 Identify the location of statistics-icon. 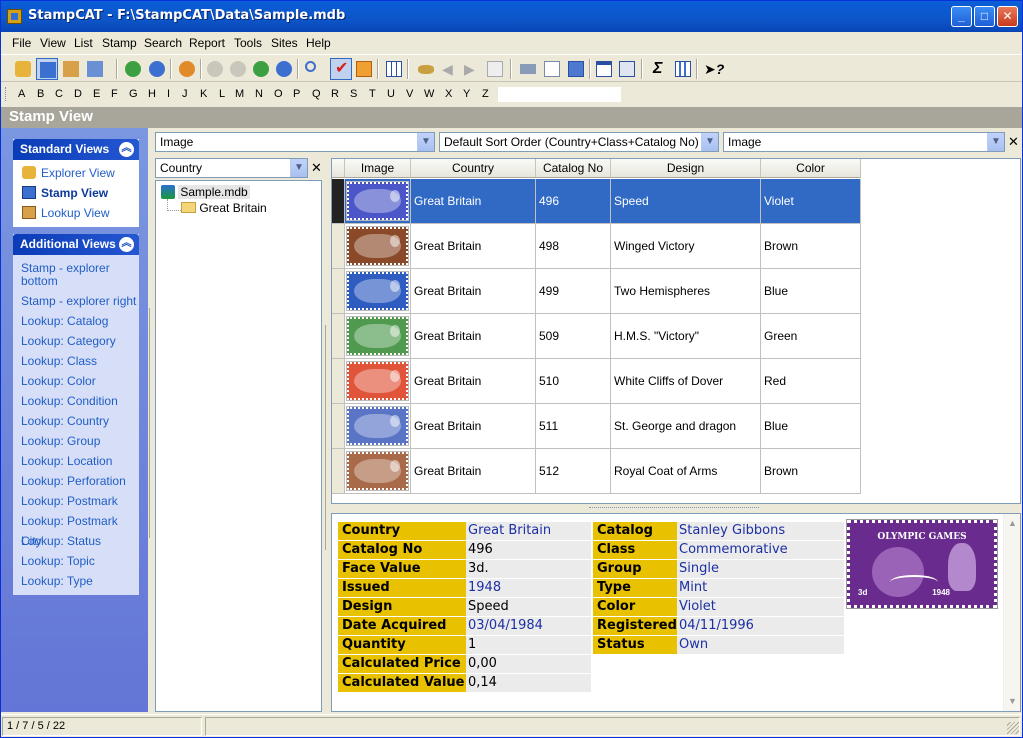
(683, 69).